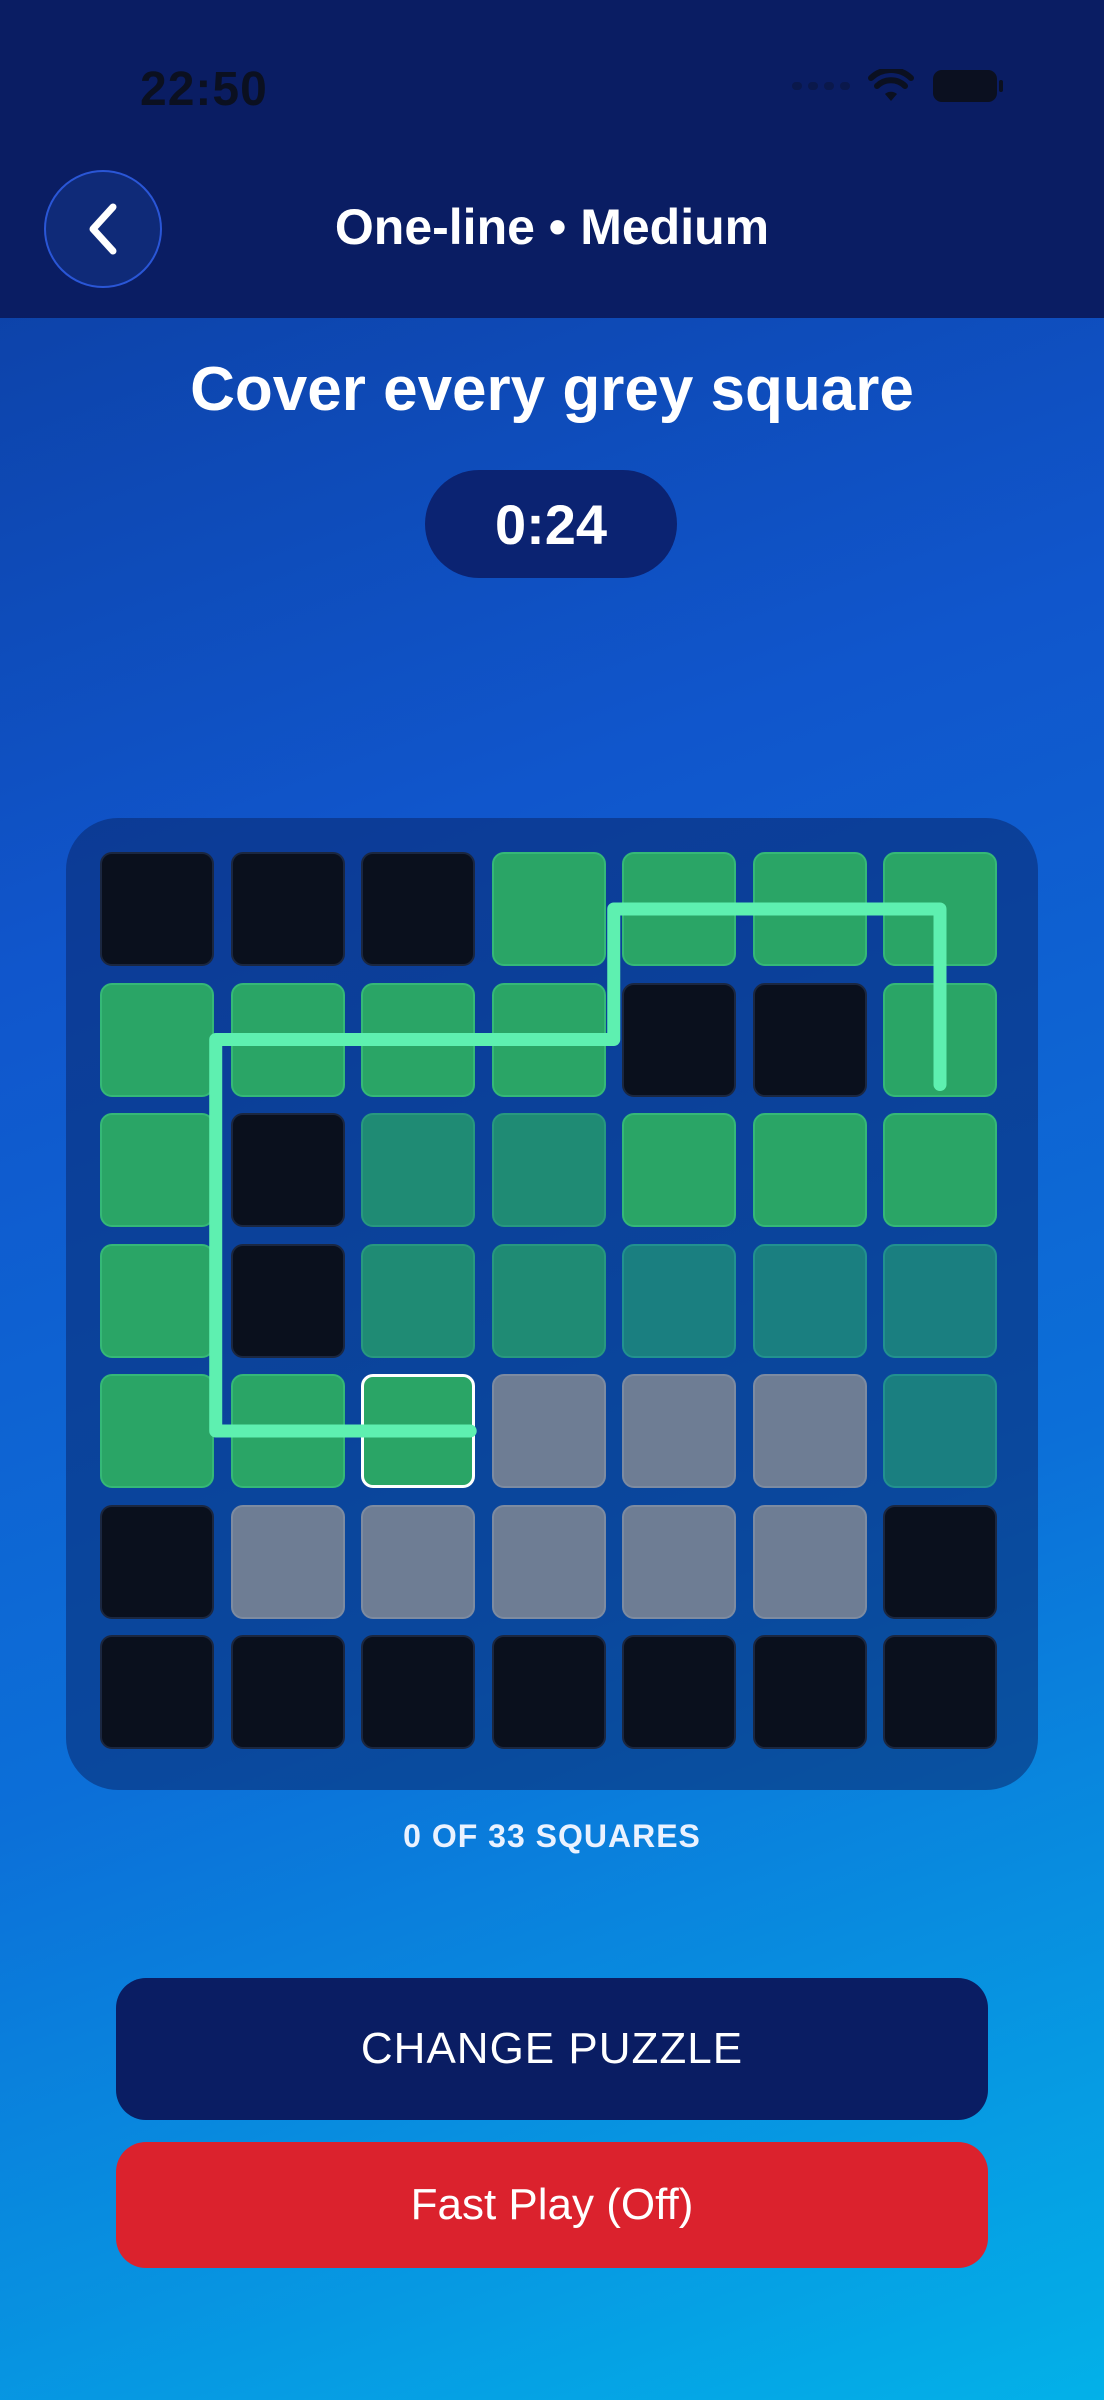 The image size is (1104, 2400). I want to click on instruction-heading: Cover every grey square, so click(552, 389).